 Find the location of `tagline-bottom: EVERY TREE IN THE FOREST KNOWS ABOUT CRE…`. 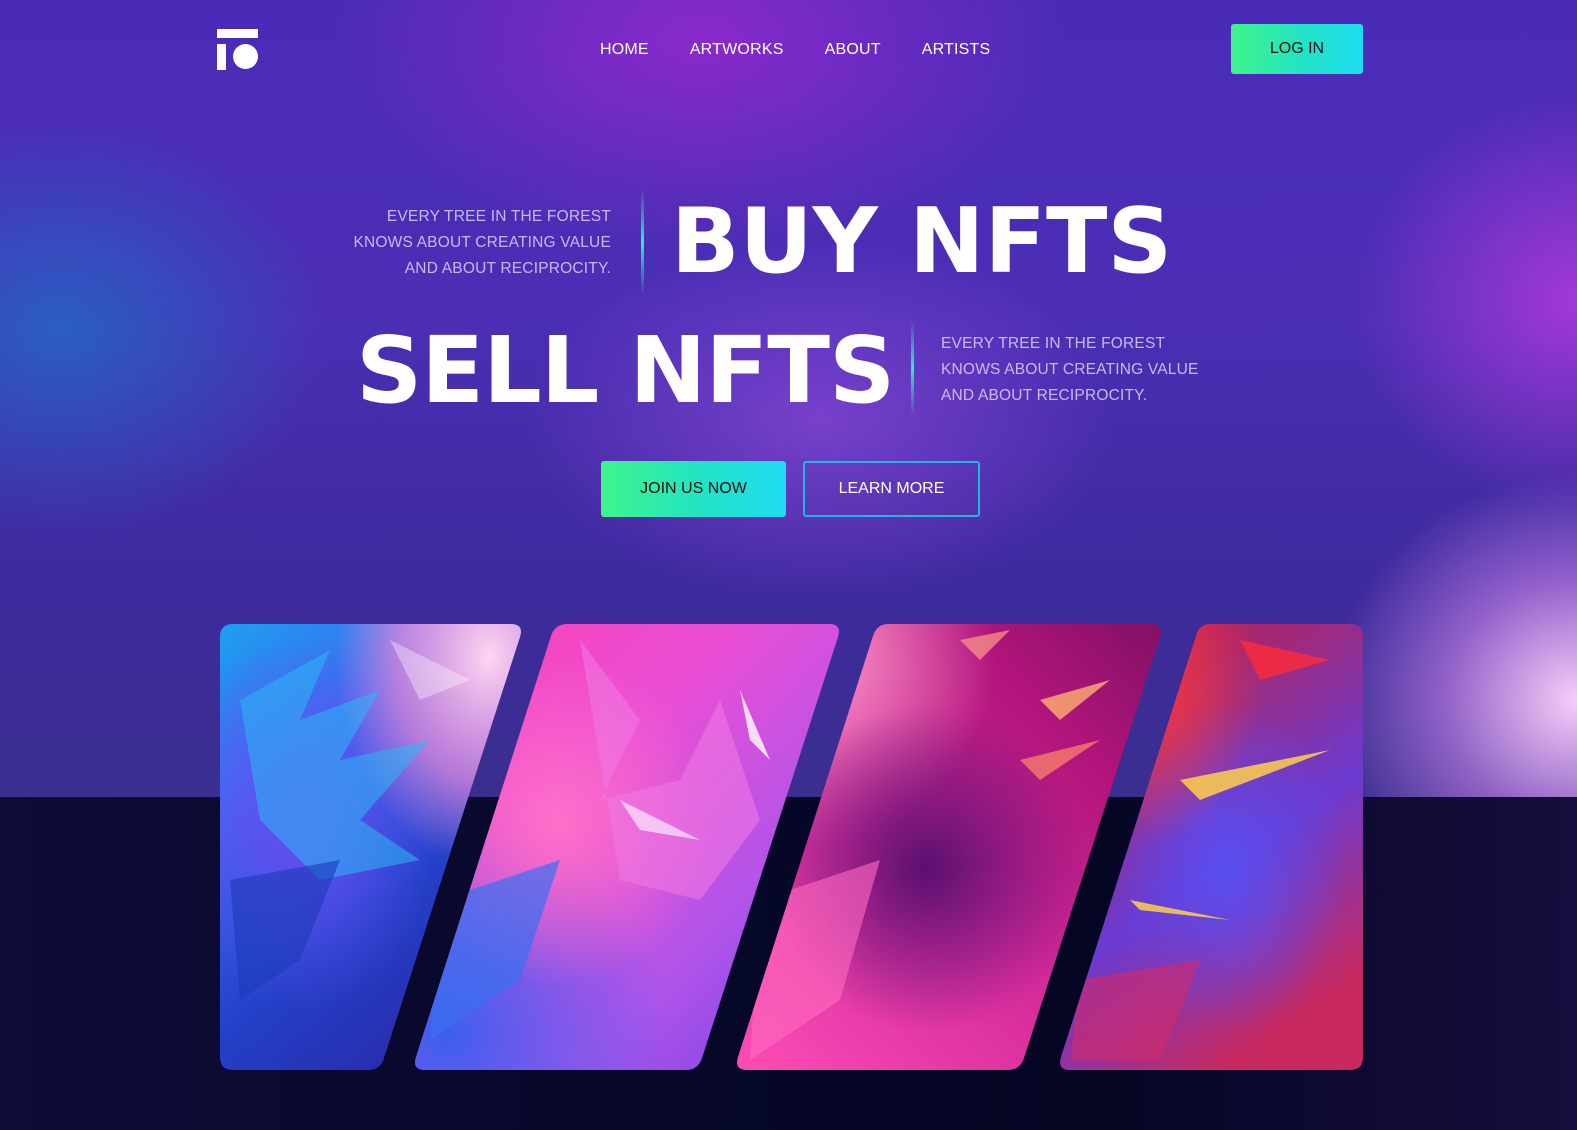

tagline-bottom: EVERY TREE IN THE FOREST KNOWS ABOUT CRE… is located at coordinates (1091, 370).